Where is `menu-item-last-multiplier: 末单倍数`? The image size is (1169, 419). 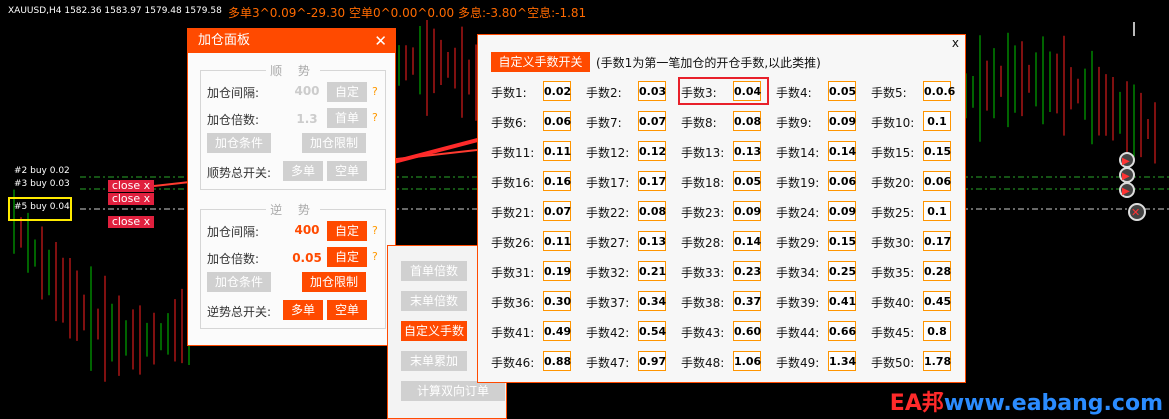 menu-item-last-multiplier: 末单倍数 is located at coordinates (434, 301).